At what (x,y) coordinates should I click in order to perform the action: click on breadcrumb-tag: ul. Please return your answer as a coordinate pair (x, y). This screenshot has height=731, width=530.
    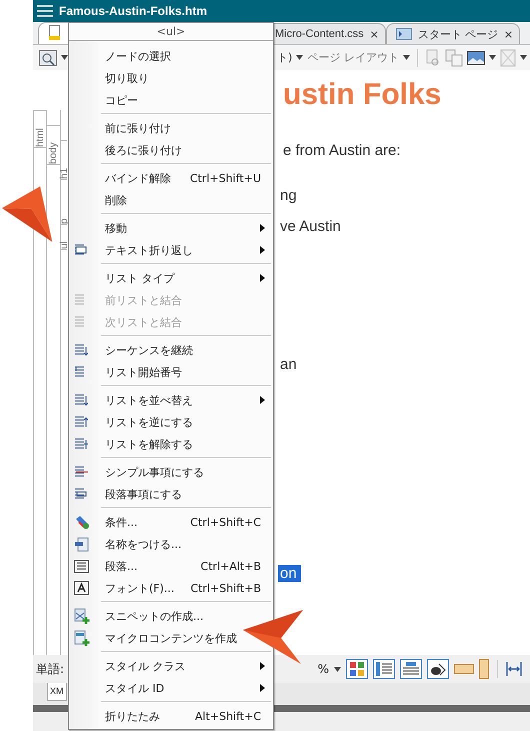
    Looking at the image, I should click on (64, 237).